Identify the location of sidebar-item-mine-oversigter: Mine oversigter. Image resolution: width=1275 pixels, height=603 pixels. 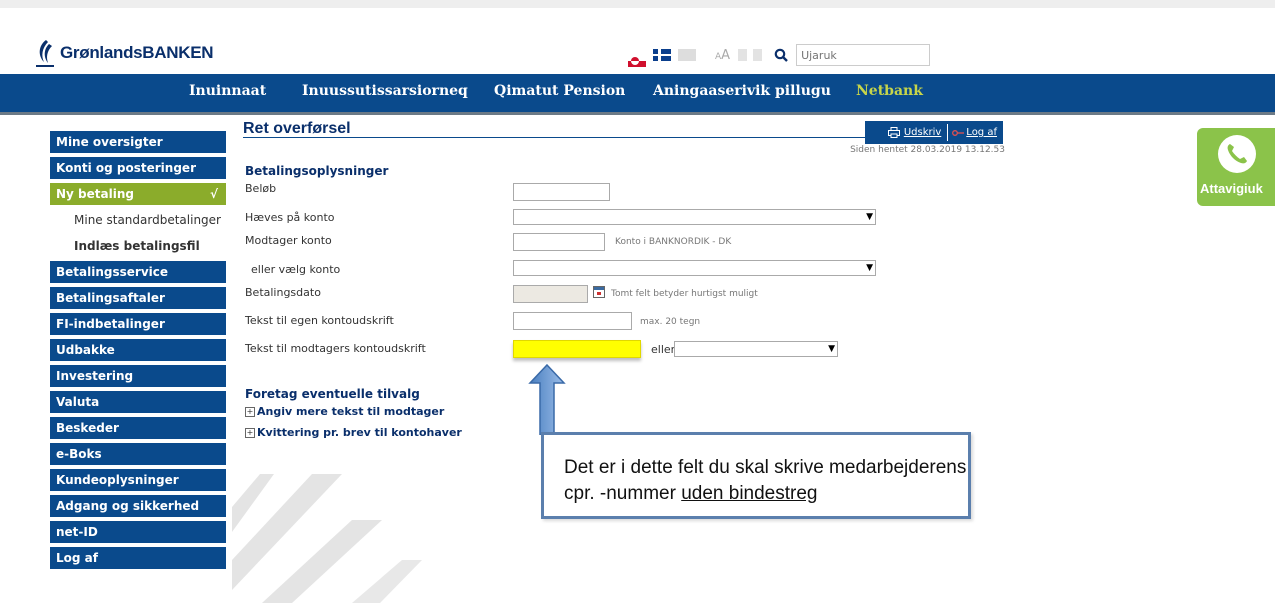
(138, 142).